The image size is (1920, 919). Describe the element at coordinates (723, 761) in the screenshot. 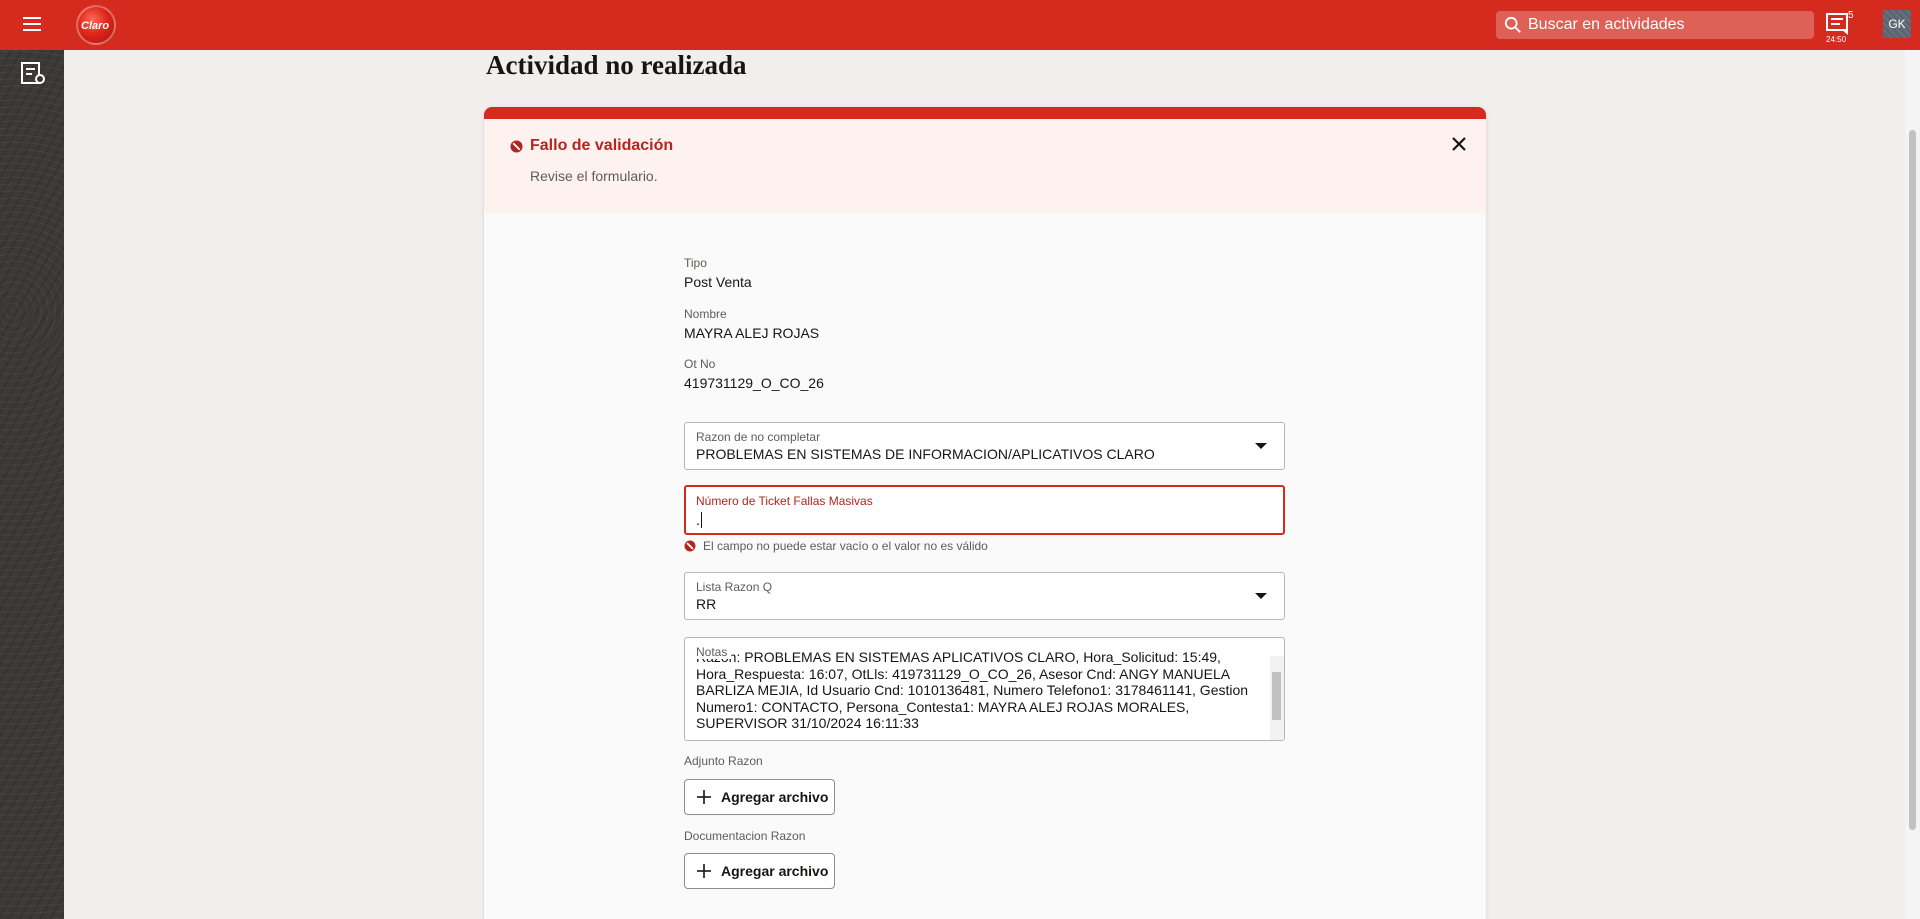

I see `adjunto-label: Adjunto Razon` at that location.